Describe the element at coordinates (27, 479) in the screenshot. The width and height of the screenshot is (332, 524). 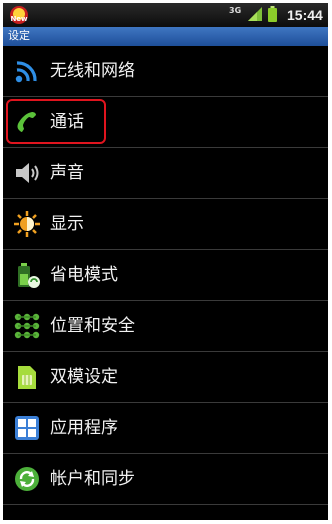
I see `sync-icon` at that location.